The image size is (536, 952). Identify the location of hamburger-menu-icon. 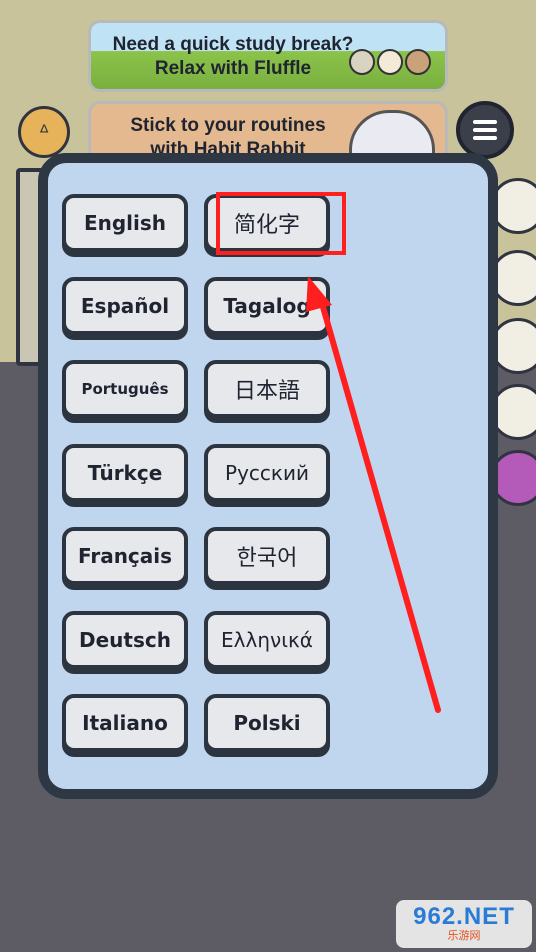
(485, 130).